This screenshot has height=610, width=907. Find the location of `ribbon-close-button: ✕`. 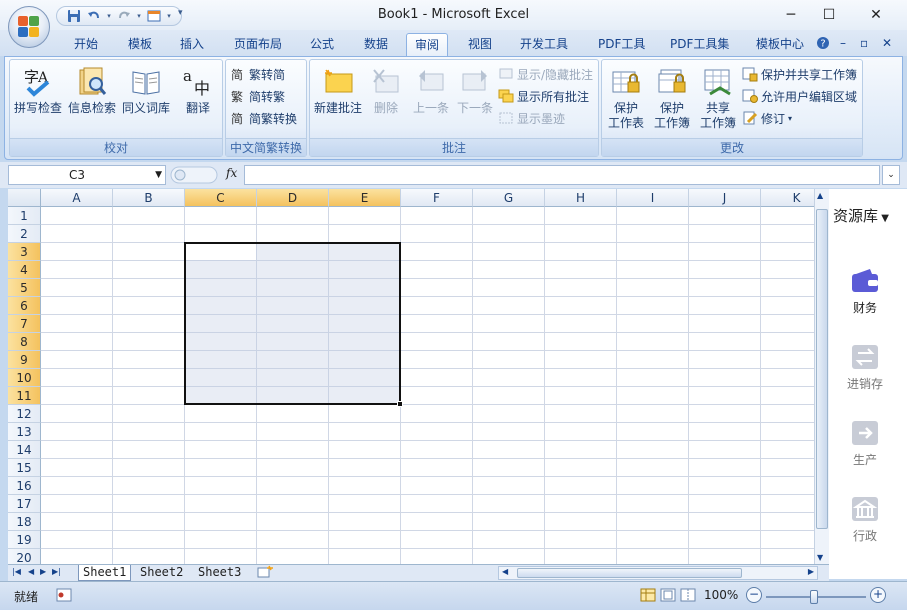

ribbon-close-button: ✕ is located at coordinates (887, 43).